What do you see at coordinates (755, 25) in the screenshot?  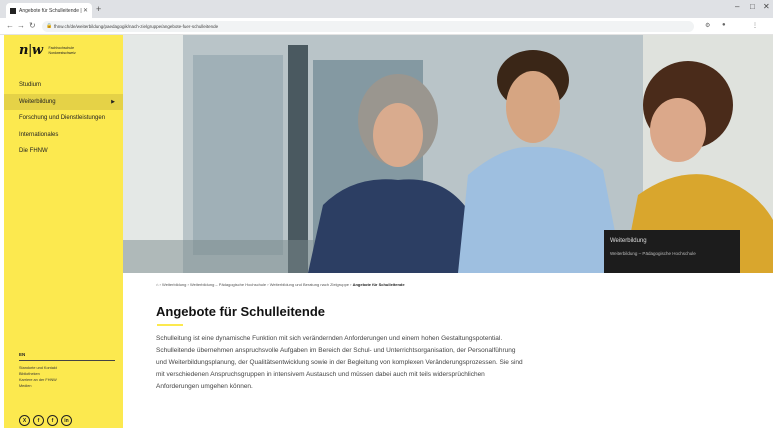 I see `menu-icon: ⋮` at bounding box center [755, 25].